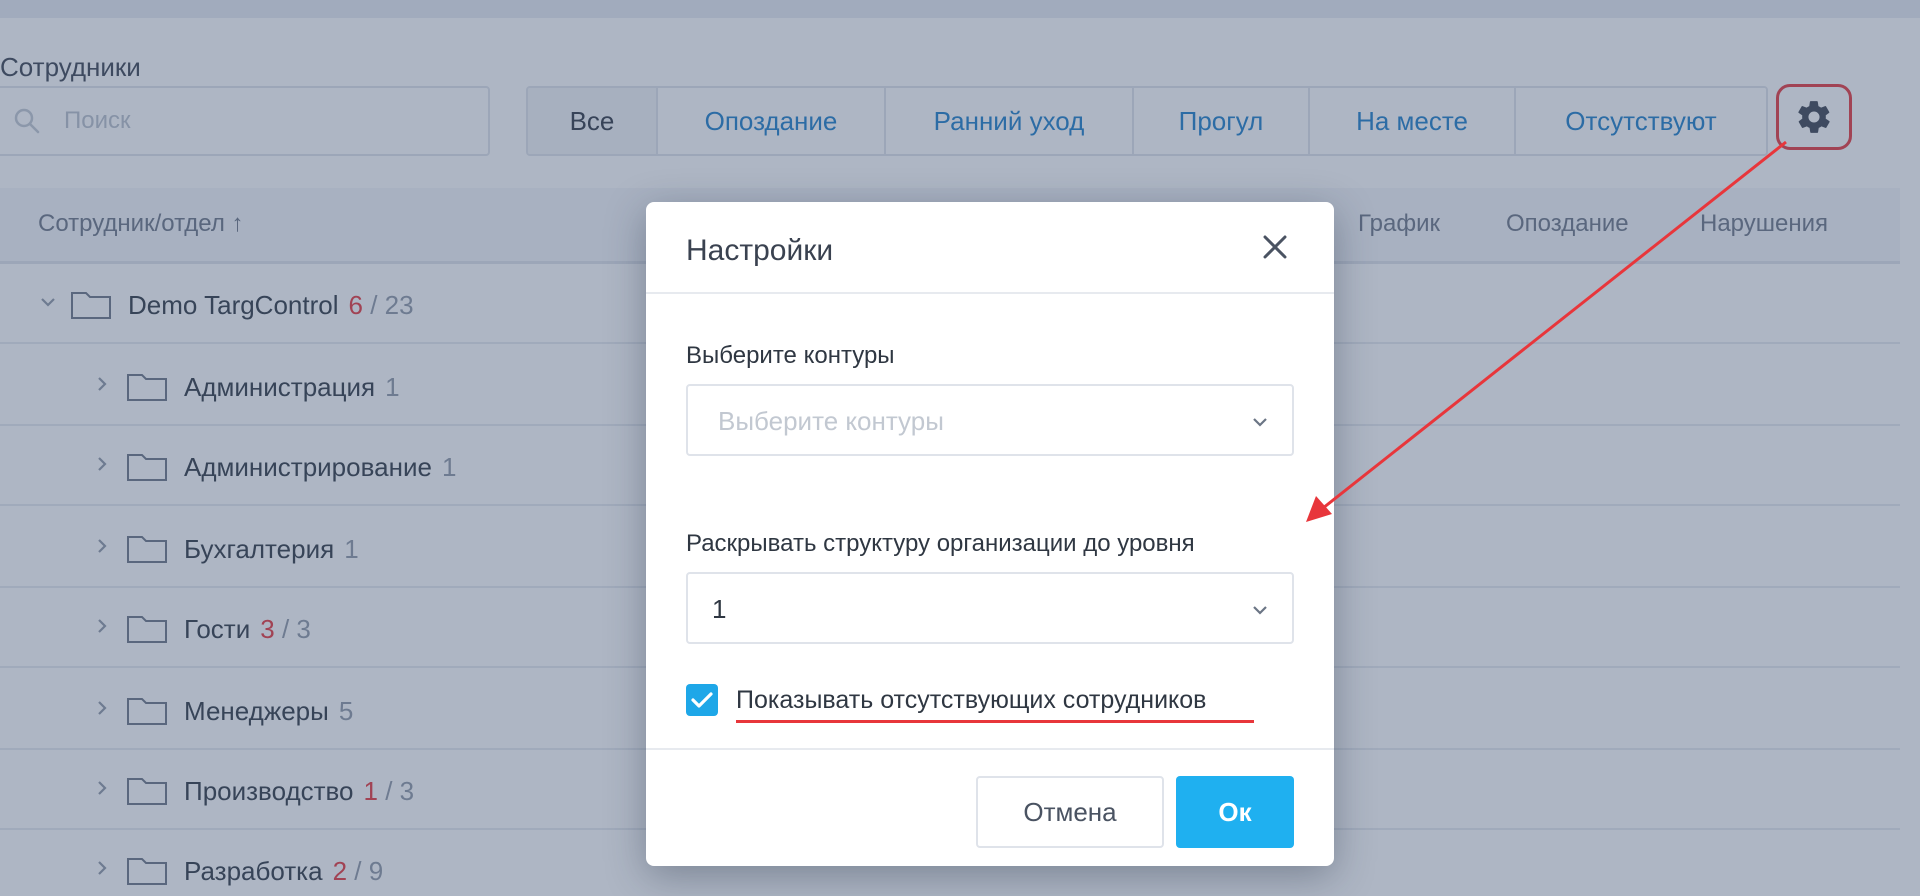 This screenshot has height=896, width=1920. I want to click on cancel-button: Отмена, so click(1070, 812).